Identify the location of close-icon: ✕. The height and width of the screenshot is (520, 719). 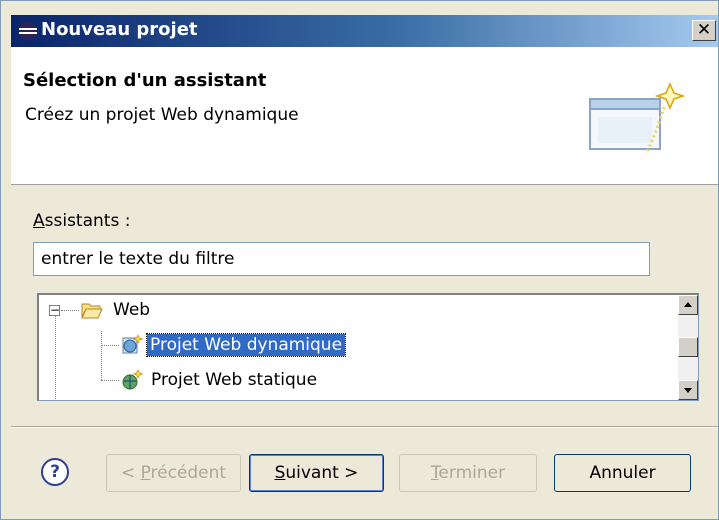
(704, 30).